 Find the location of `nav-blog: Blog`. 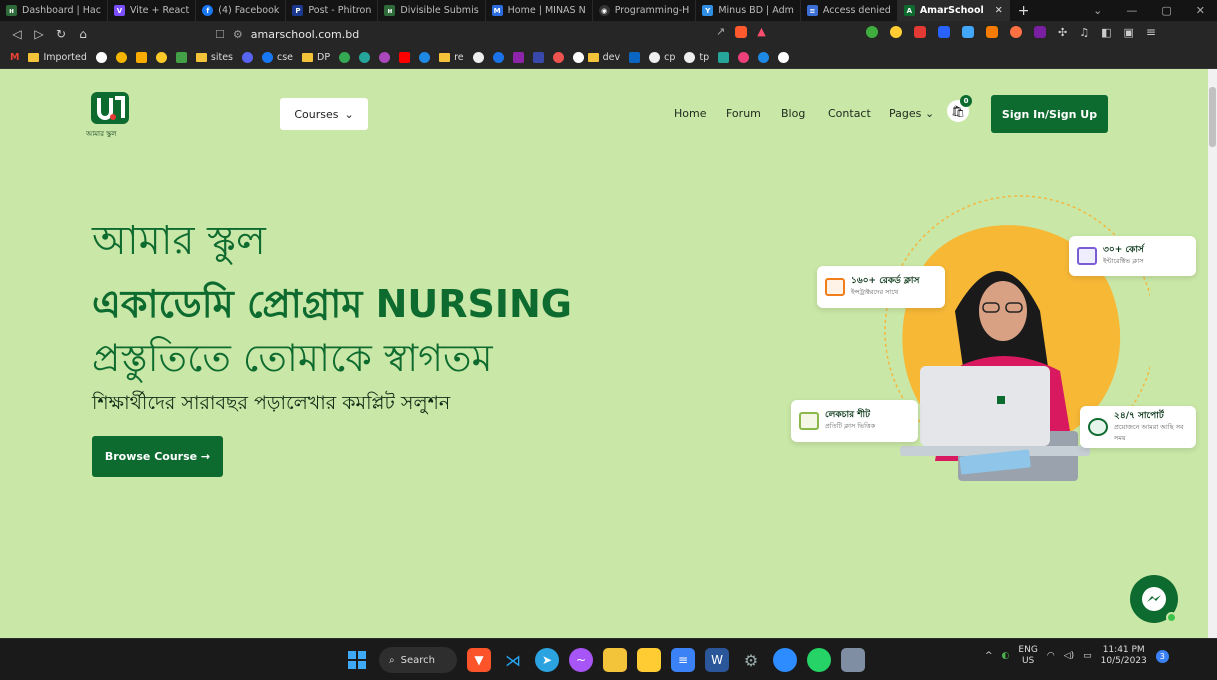

nav-blog: Blog is located at coordinates (793, 113).